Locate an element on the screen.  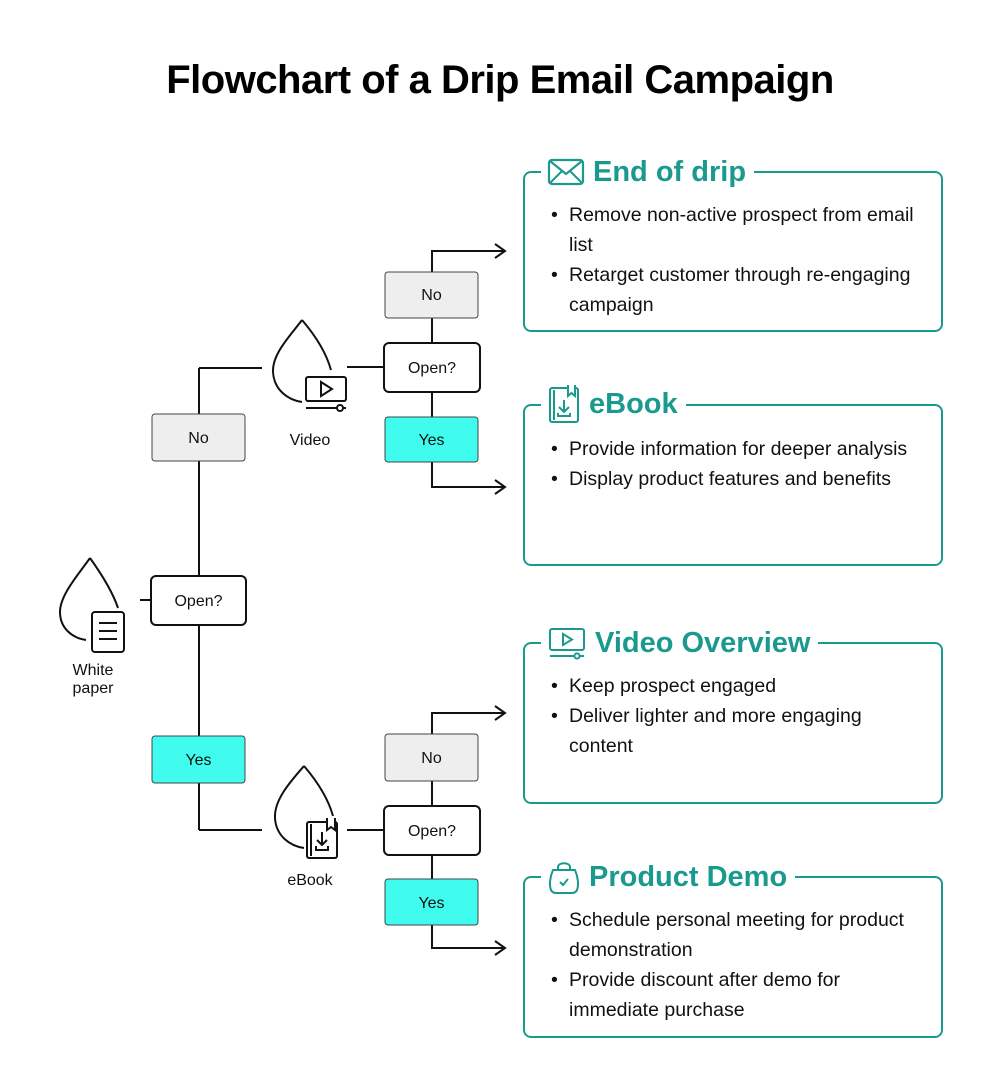
yes-box-video: Yes is located at coordinates (431, 439).